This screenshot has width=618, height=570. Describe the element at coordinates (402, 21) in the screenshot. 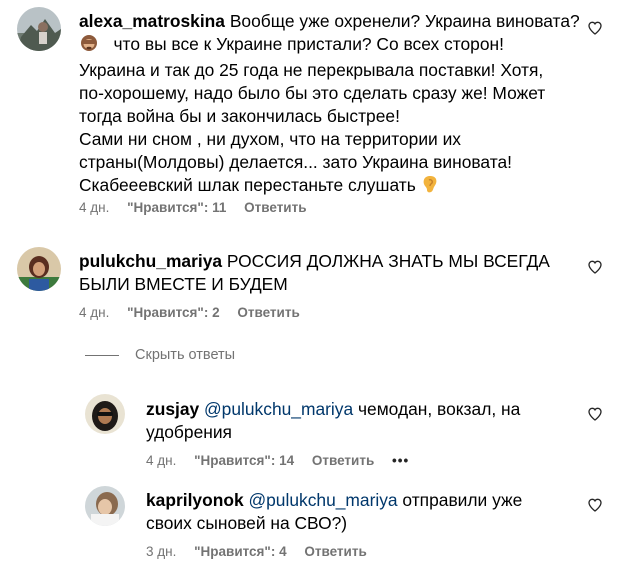

I see `comment-line: Вообще уже охренели? Украина виновата?` at that location.